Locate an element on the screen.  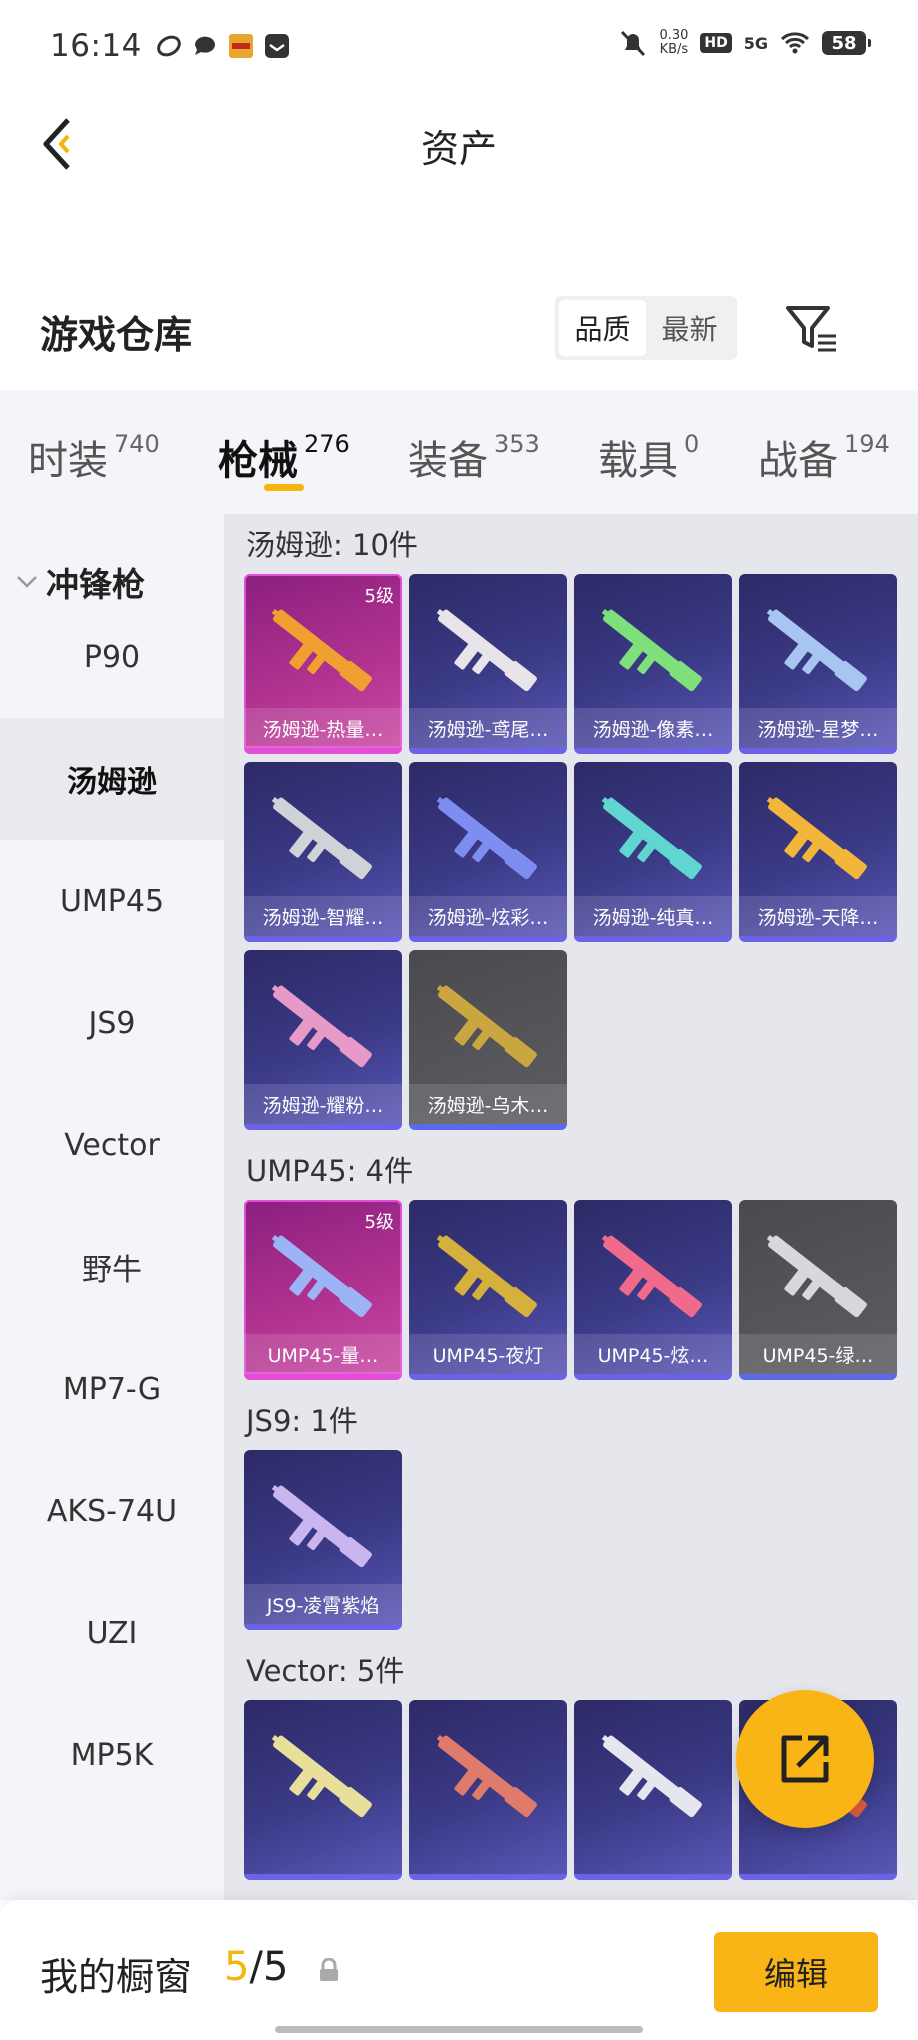
card-name: UMP45-夜灯 is located at coordinates (488, 1354).